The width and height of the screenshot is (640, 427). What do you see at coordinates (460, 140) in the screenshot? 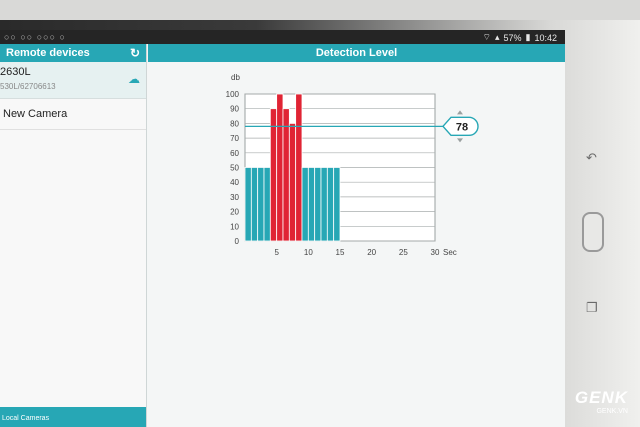
I see `arrow-down-icon` at bounding box center [460, 140].